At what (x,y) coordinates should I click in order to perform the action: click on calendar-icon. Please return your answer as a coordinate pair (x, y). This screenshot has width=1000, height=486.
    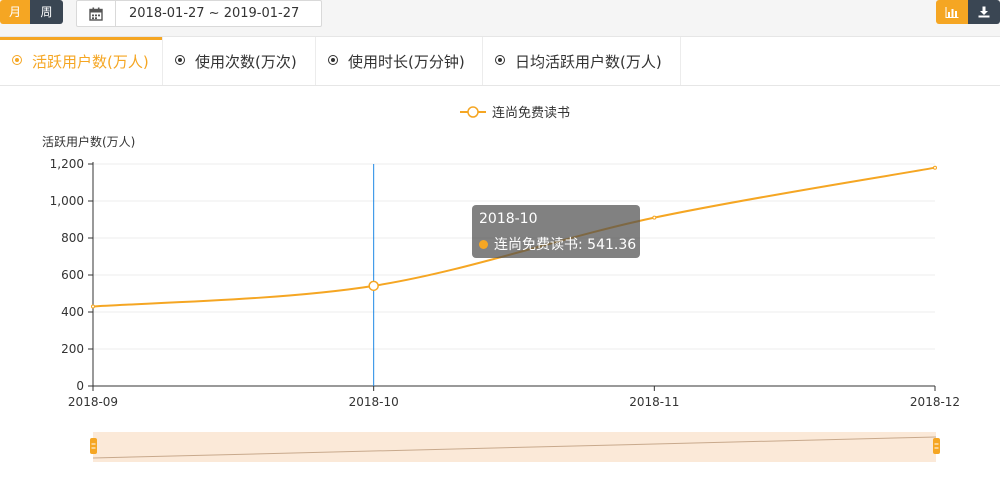
    Looking at the image, I should click on (96, 13).